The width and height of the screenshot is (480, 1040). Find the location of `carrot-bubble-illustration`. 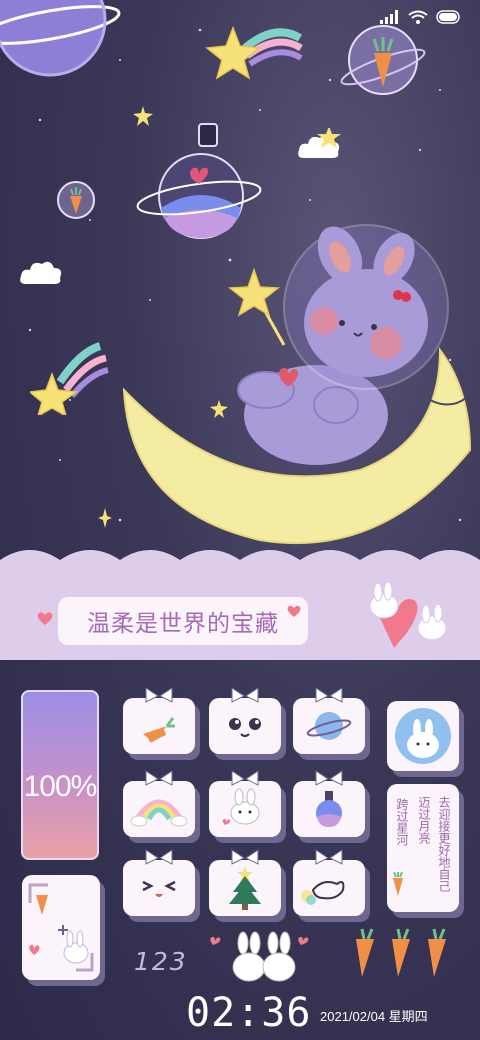

carrot-bubble-illustration is located at coordinates (383, 60).